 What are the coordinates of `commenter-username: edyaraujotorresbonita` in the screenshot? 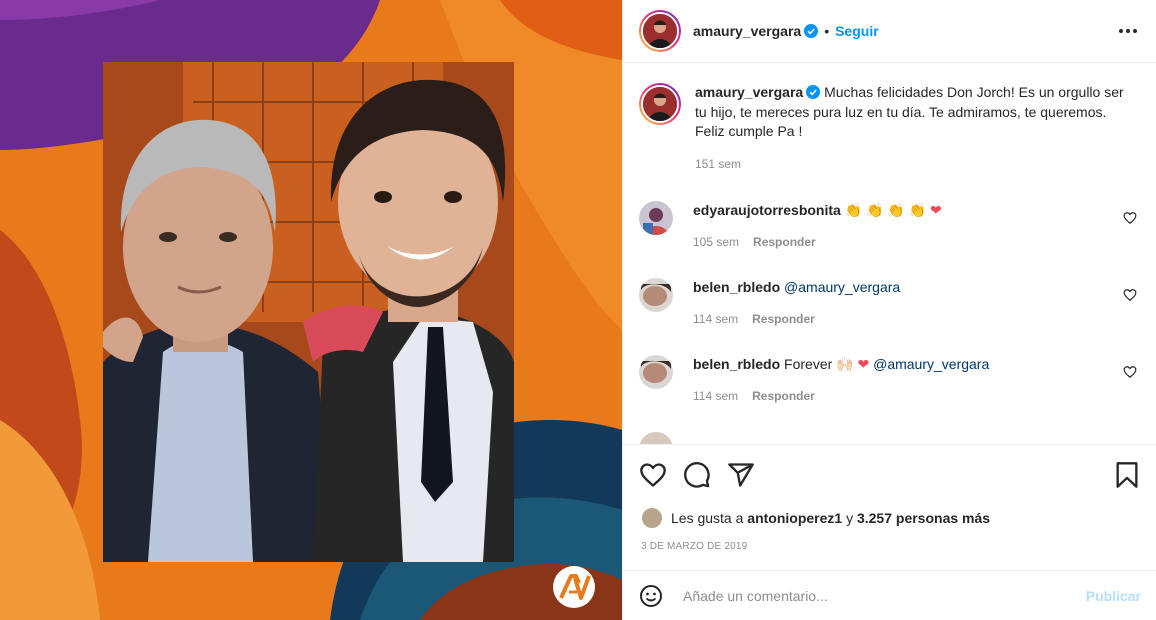 It's located at (767, 210).